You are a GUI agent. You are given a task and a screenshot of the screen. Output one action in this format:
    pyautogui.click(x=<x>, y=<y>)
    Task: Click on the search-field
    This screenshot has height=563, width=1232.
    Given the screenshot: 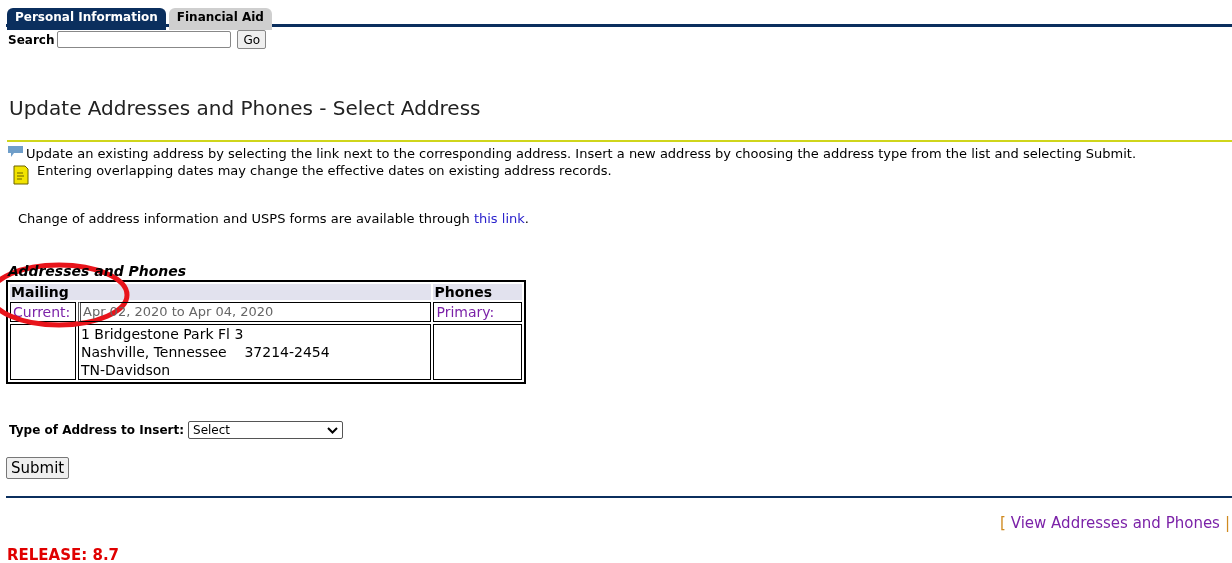 What is the action you would take?
    pyautogui.click(x=144, y=39)
    